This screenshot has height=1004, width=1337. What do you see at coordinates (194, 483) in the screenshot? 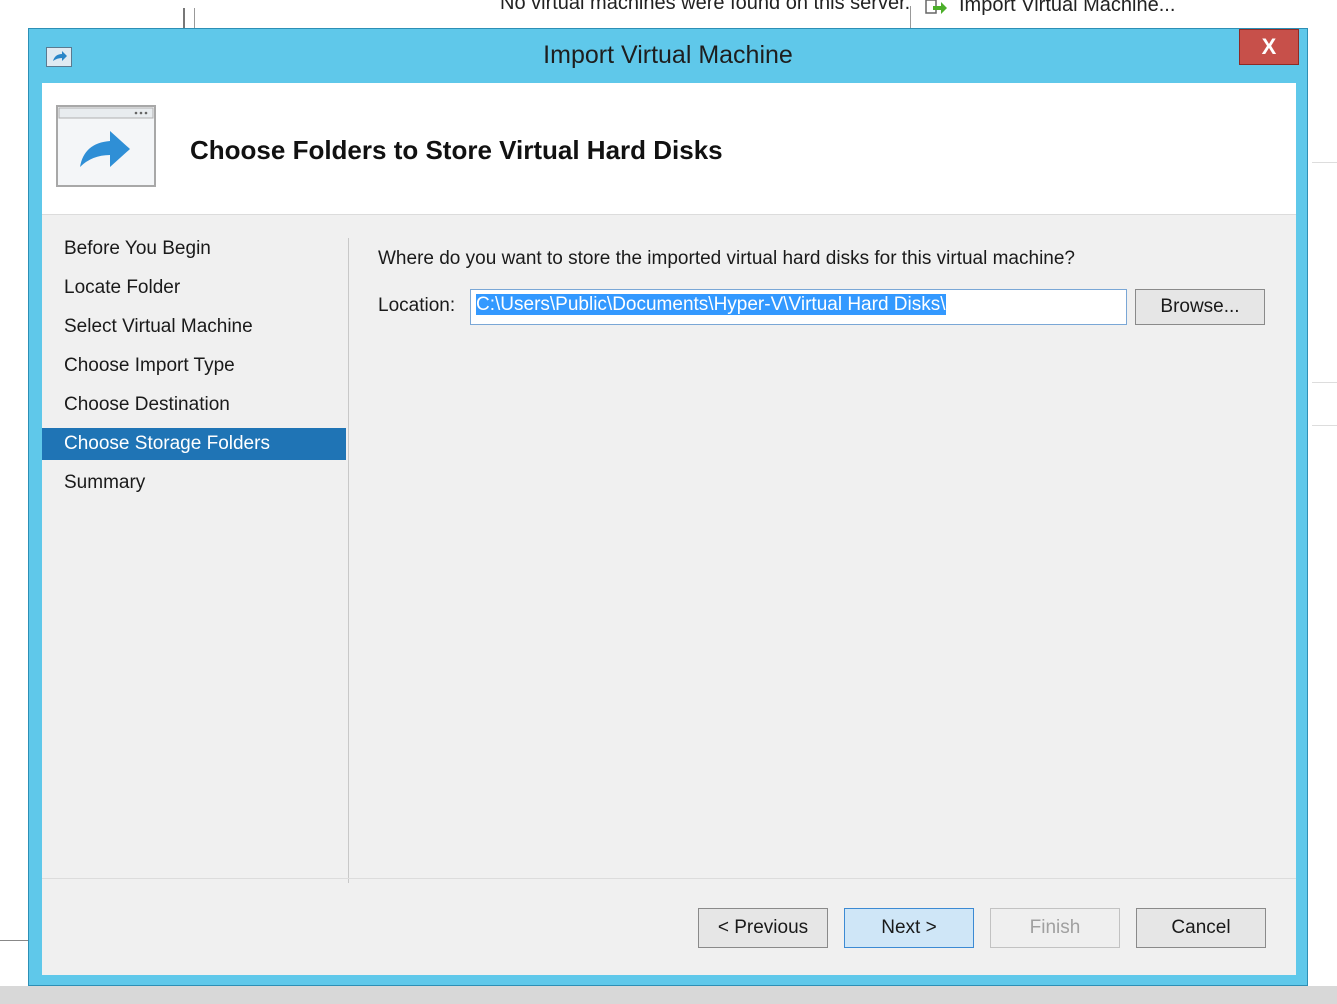
I see `step-summary: Summary` at bounding box center [194, 483].